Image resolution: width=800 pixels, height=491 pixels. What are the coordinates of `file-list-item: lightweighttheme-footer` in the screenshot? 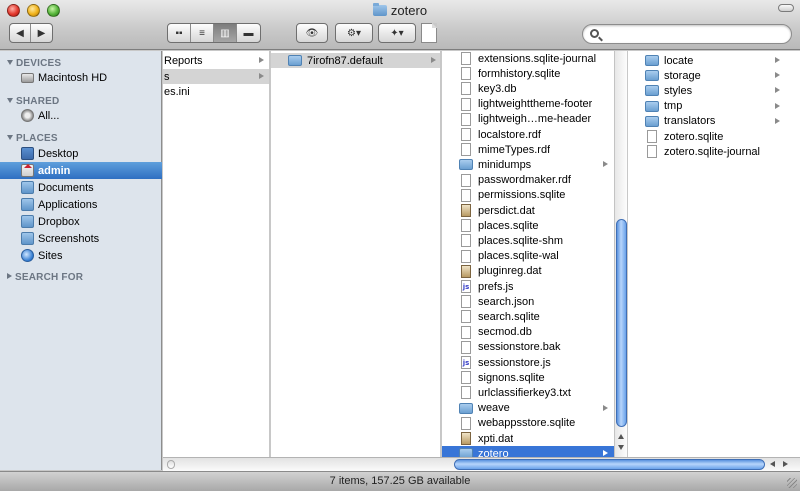 It's located at (528, 104).